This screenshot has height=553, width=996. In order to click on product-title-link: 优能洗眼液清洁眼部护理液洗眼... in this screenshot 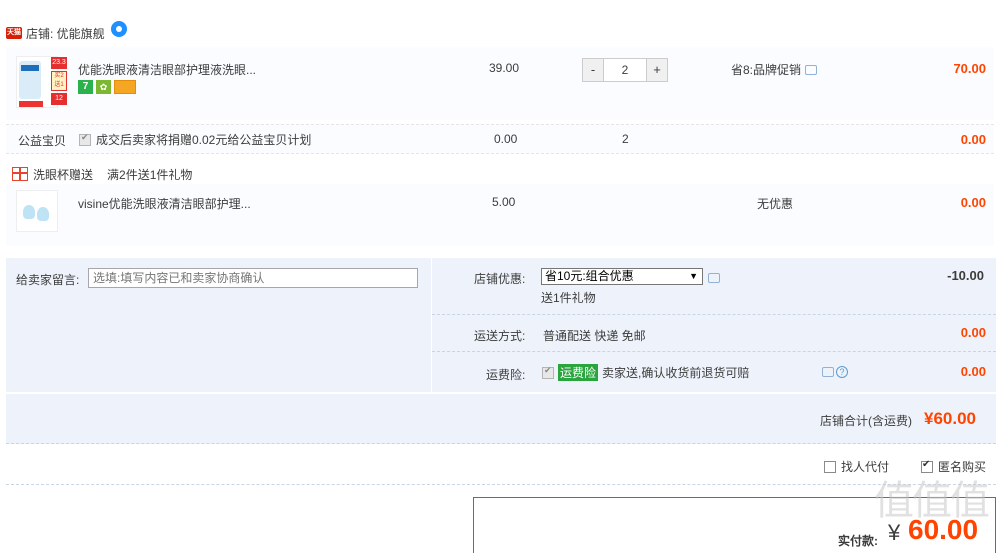, I will do `click(167, 69)`.